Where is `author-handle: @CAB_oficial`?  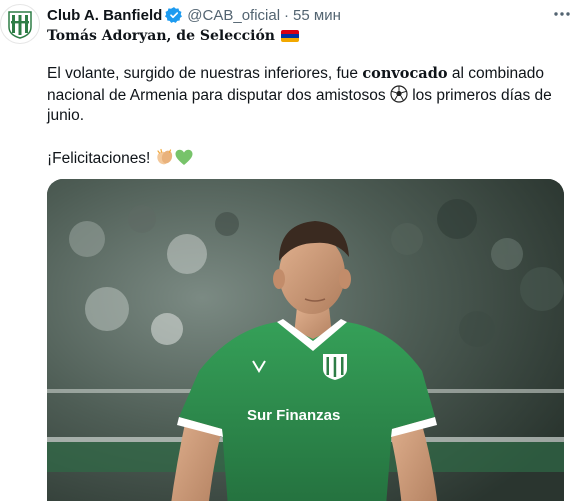
author-handle: @CAB_oficial is located at coordinates (233, 15).